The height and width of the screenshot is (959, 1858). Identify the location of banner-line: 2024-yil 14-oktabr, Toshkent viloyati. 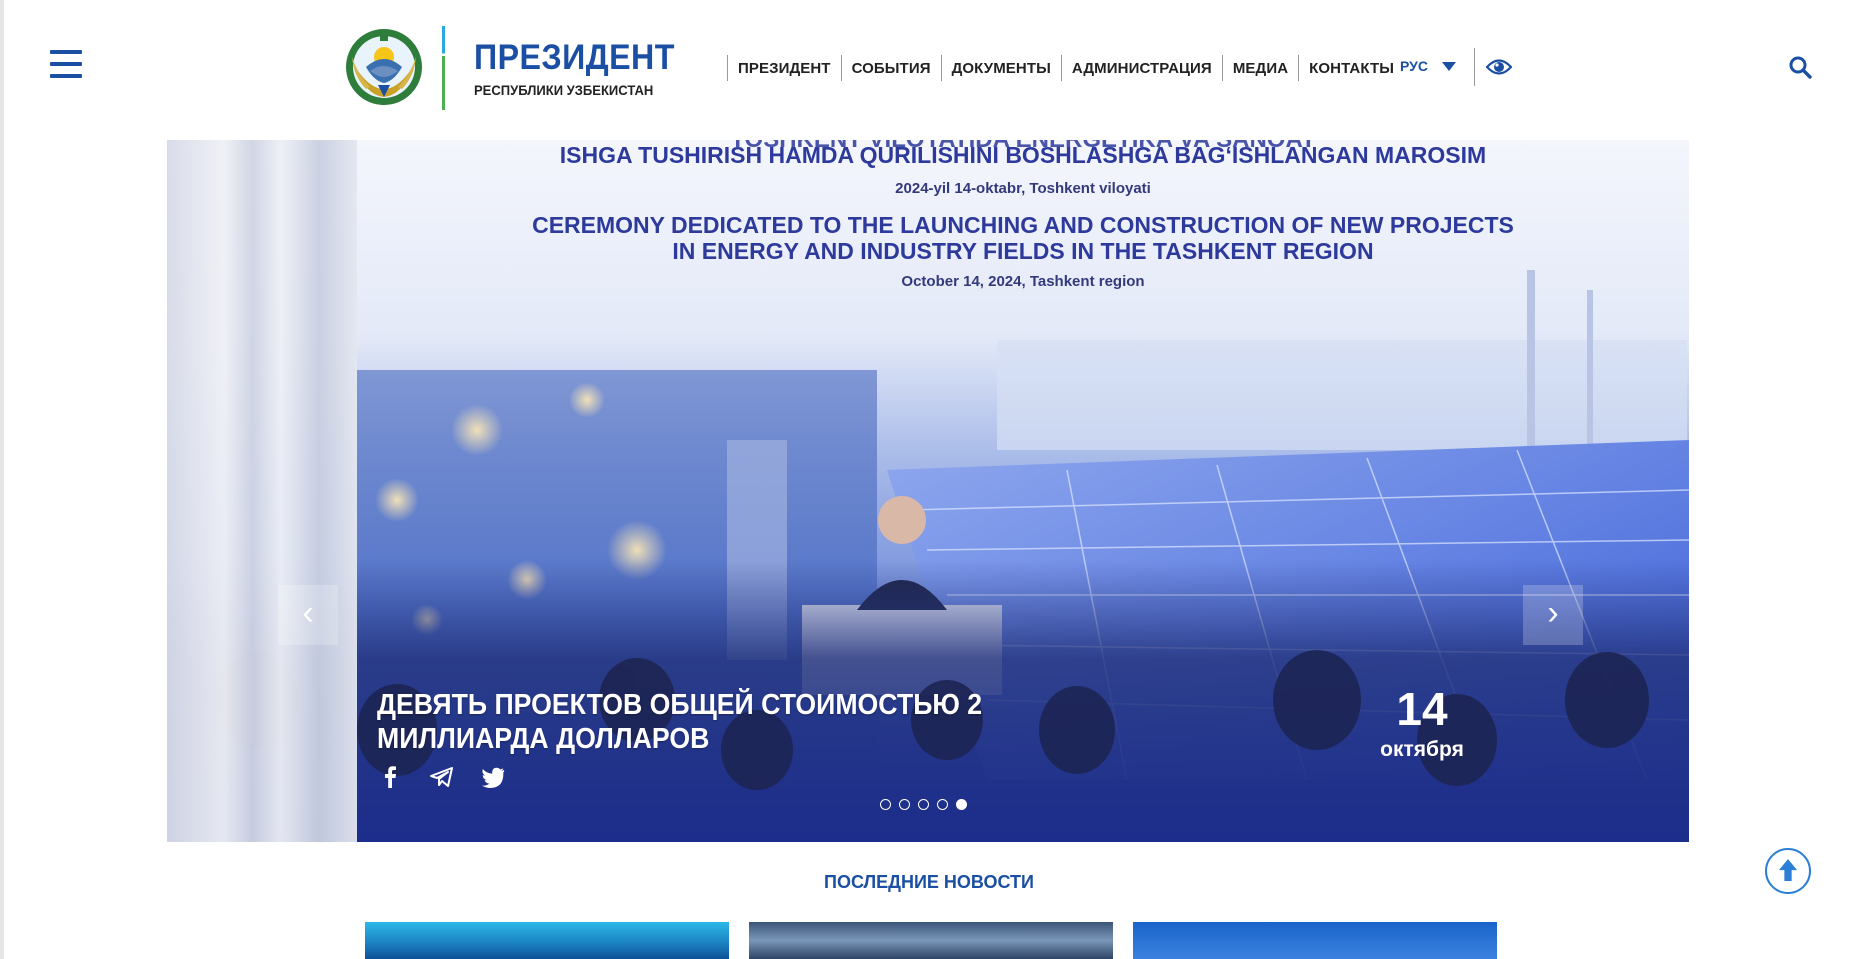
(1023, 188).